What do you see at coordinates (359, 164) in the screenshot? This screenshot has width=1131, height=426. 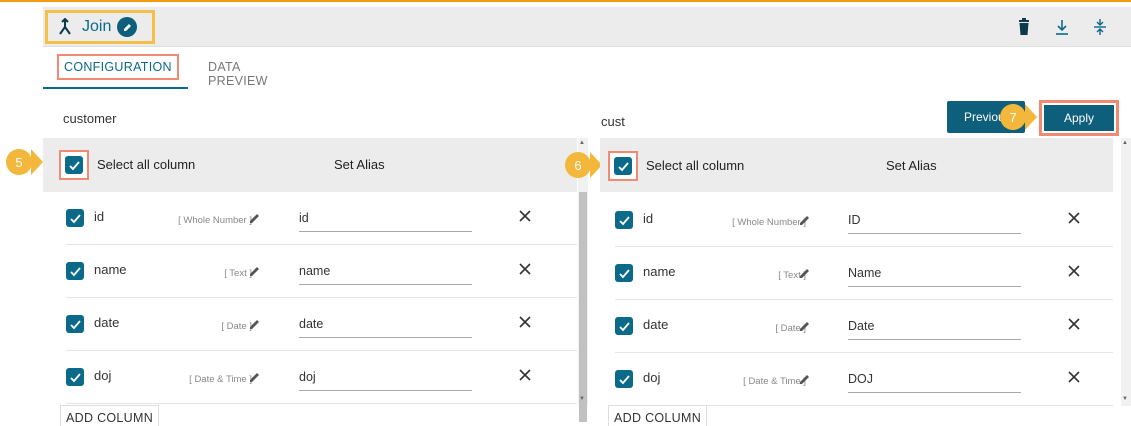 I see `left-set-alias-header: Set Alias` at bounding box center [359, 164].